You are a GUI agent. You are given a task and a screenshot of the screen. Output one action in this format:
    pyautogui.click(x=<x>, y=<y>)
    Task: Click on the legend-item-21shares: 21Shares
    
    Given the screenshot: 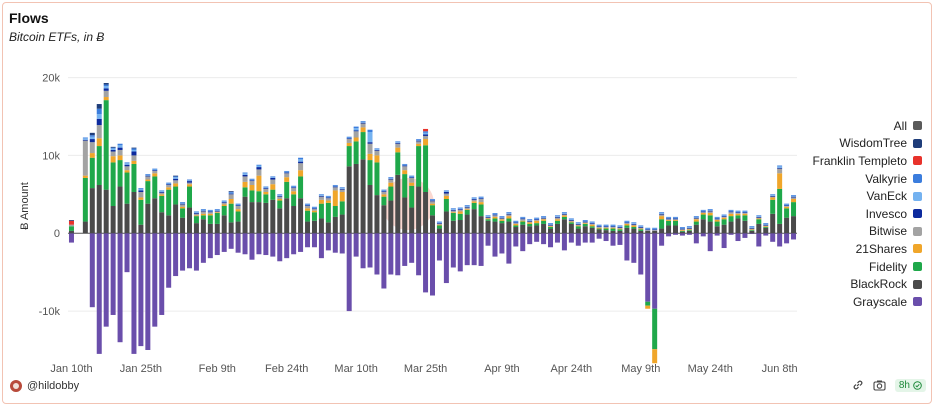 What is the action you would take?
    pyautogui.click(x=847, y=249)
    